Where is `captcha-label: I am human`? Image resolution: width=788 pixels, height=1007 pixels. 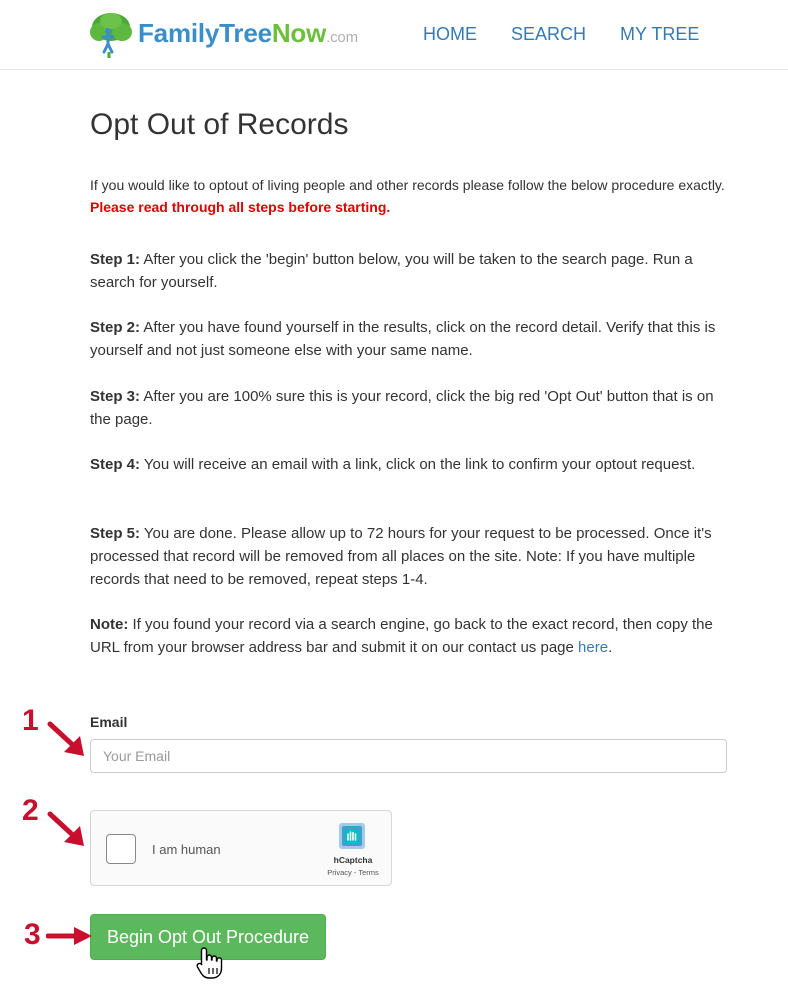
captcha-label: I am human is located at coordinates (186, 849).